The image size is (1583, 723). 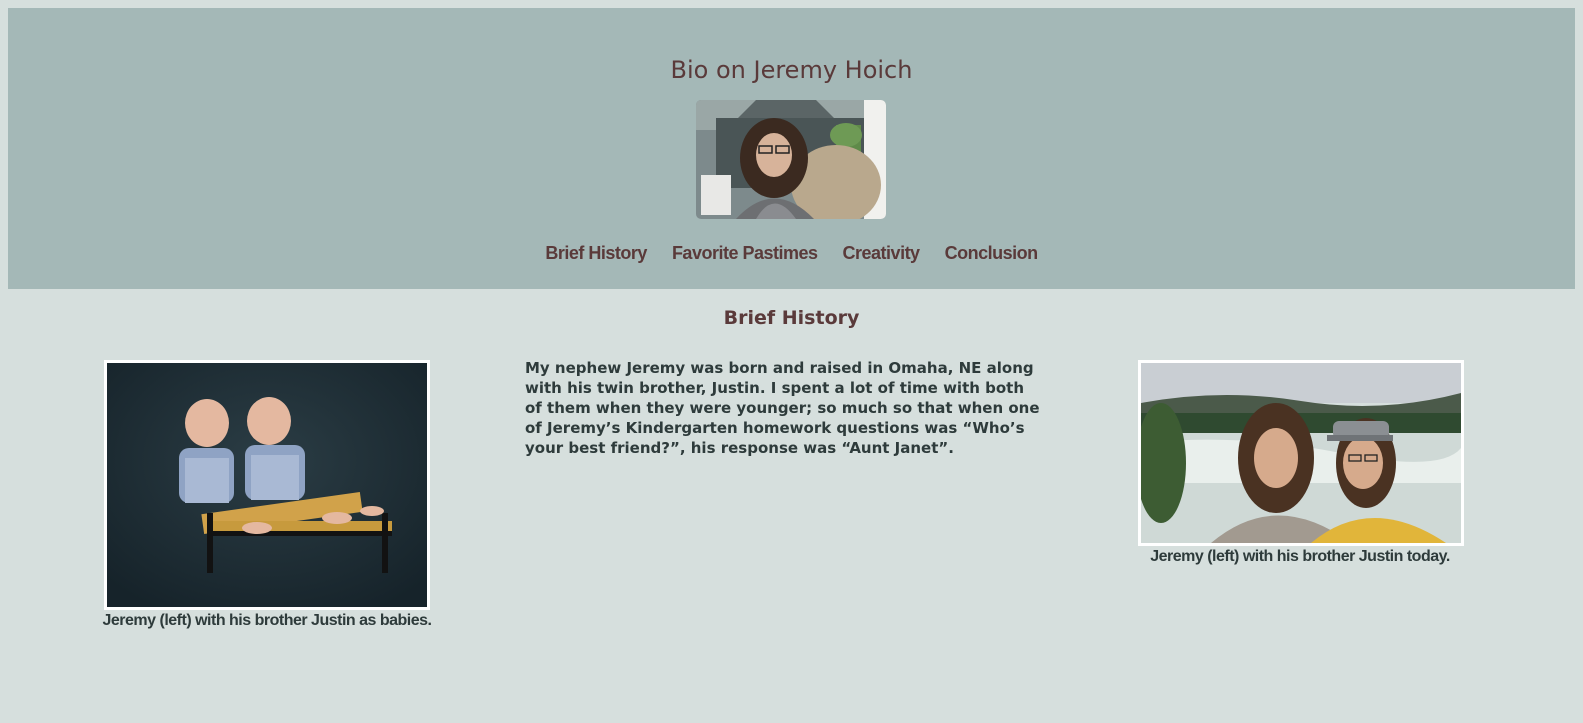 What do you see at coordinates (267, 485) in the screenshot?
I see `babies-photo` at bounding box center [267, 485].